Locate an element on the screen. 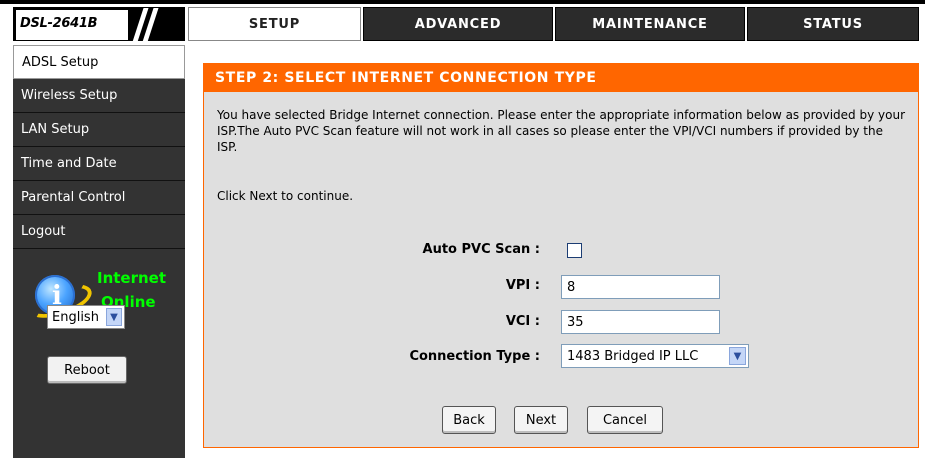  top-border is located at coordinates (462, 2).